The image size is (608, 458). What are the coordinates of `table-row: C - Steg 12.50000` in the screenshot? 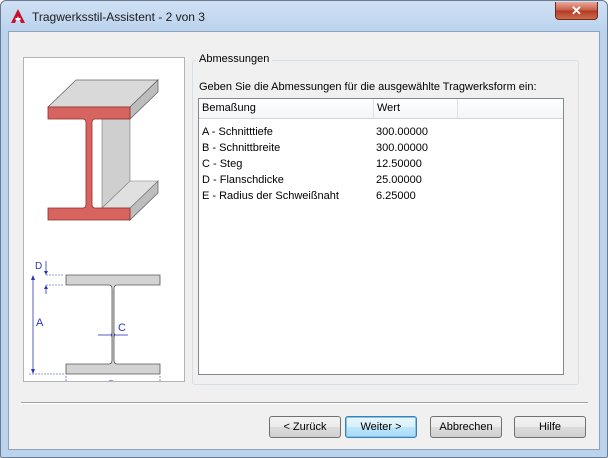 It's located at (381, 164).